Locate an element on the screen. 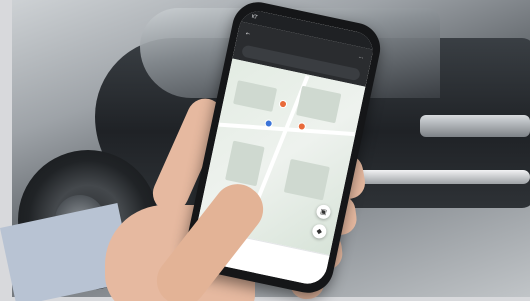  car-trim is located at coordinates (475, 126).